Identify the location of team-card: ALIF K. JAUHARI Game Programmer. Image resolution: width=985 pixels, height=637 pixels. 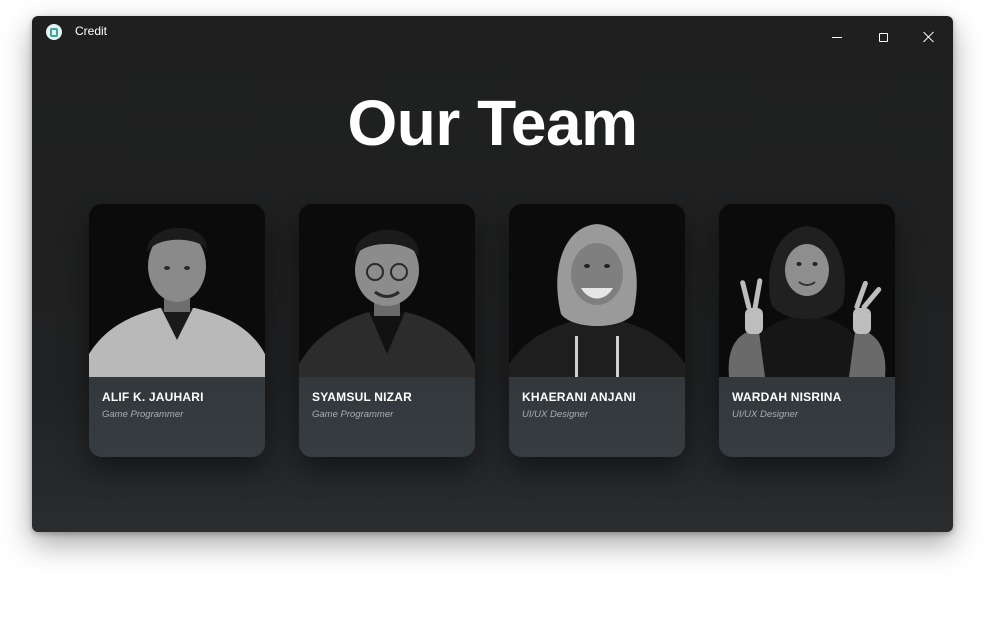
(177, 330).